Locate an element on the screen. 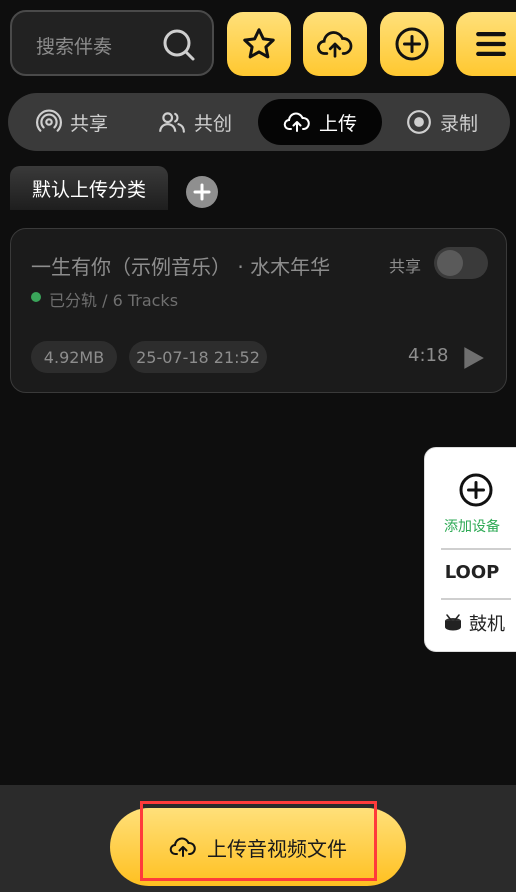  drum-icon is located at coordinates (453, 622).